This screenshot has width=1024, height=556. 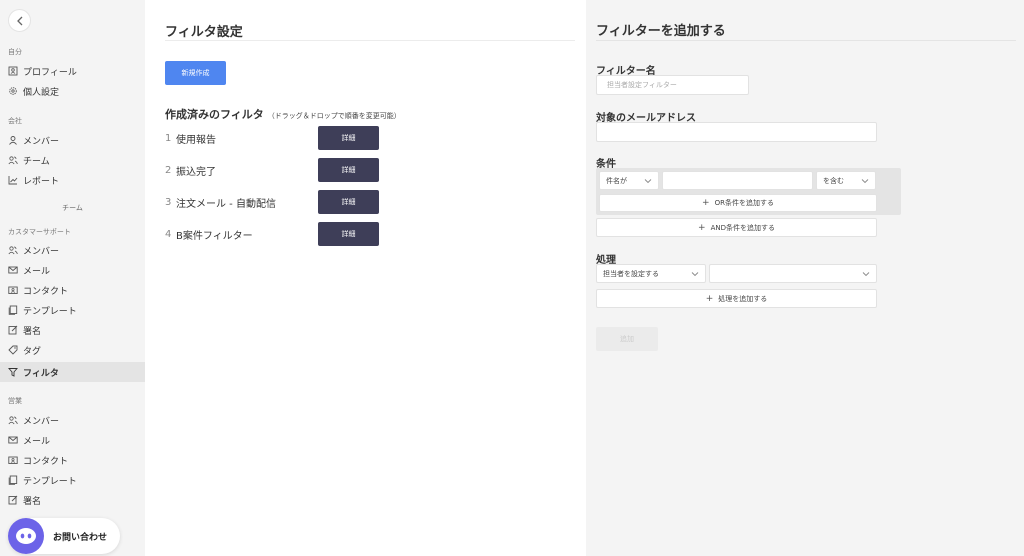 I want to click on submit-button: 追加, so click(x=627, y=339).